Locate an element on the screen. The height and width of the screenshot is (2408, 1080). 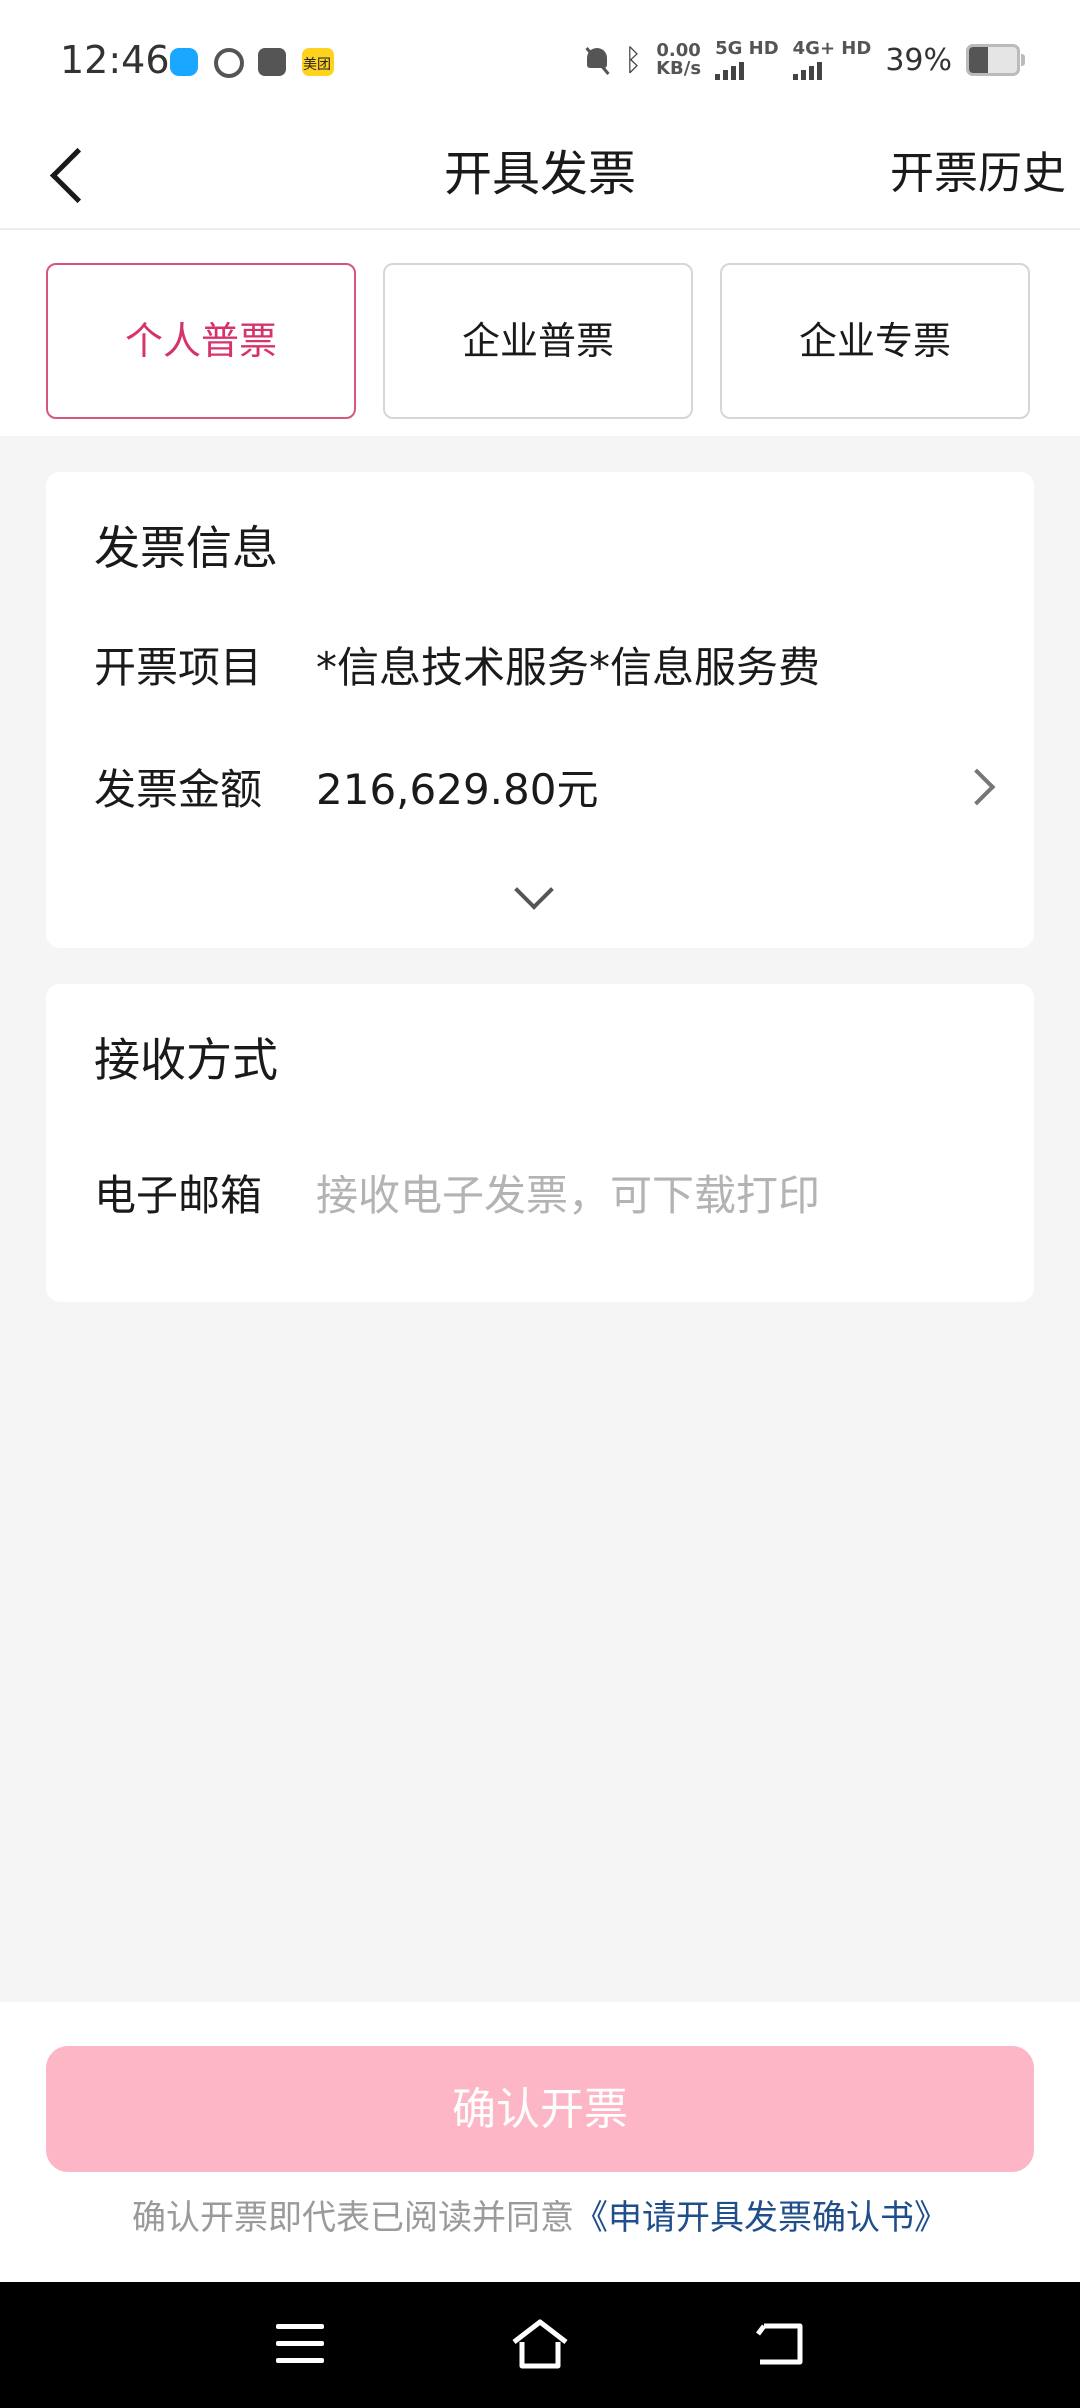
sim2-signal: 4G+ HD is located at coordinates (832, 59).